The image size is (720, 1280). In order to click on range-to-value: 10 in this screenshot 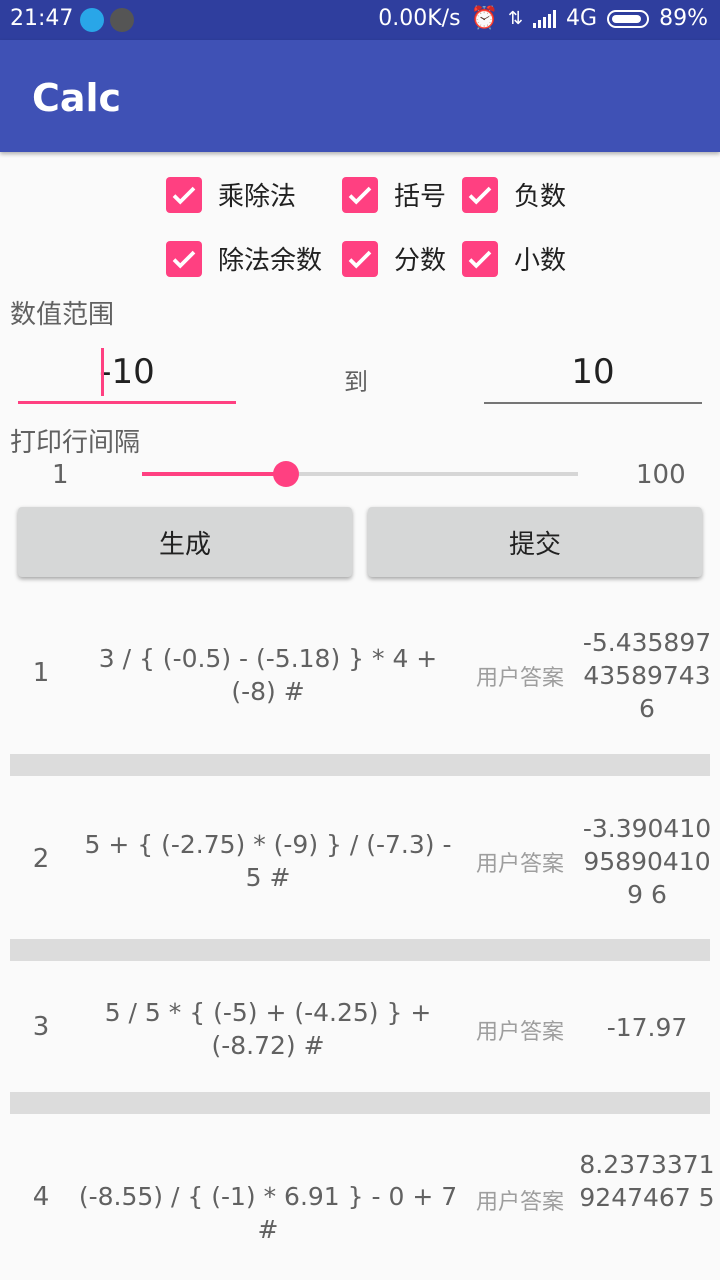, I will do `click(593, 372)`.